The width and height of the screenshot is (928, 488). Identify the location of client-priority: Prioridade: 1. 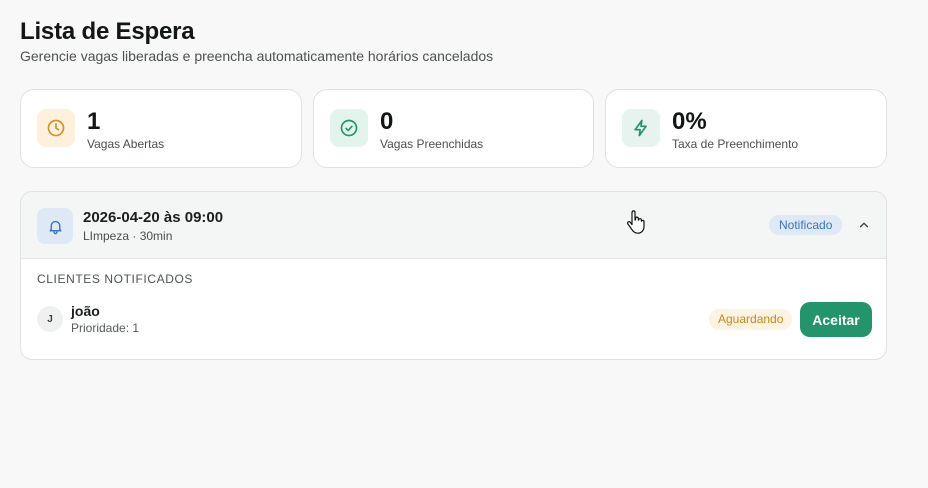
(105, 328).